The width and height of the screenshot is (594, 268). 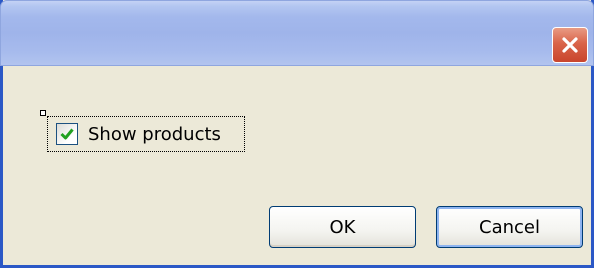 I want to click on cancel-button: Cancel, so click(x=509, y=227).